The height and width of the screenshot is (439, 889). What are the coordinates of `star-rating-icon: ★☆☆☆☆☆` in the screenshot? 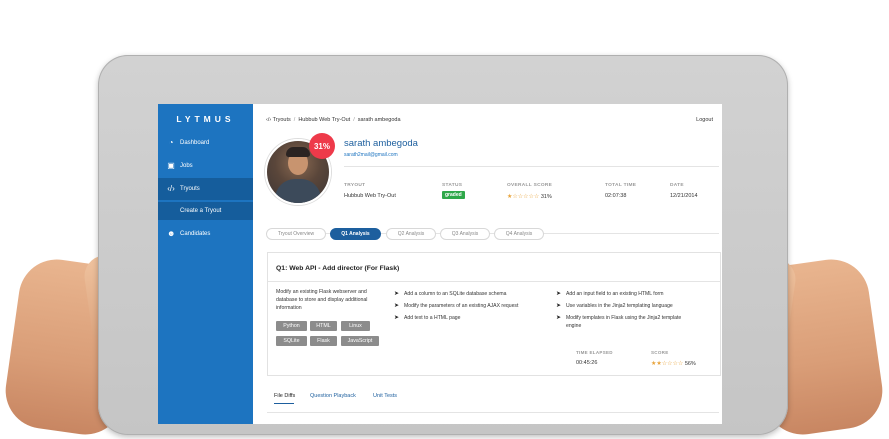 It's located at (523, 197).